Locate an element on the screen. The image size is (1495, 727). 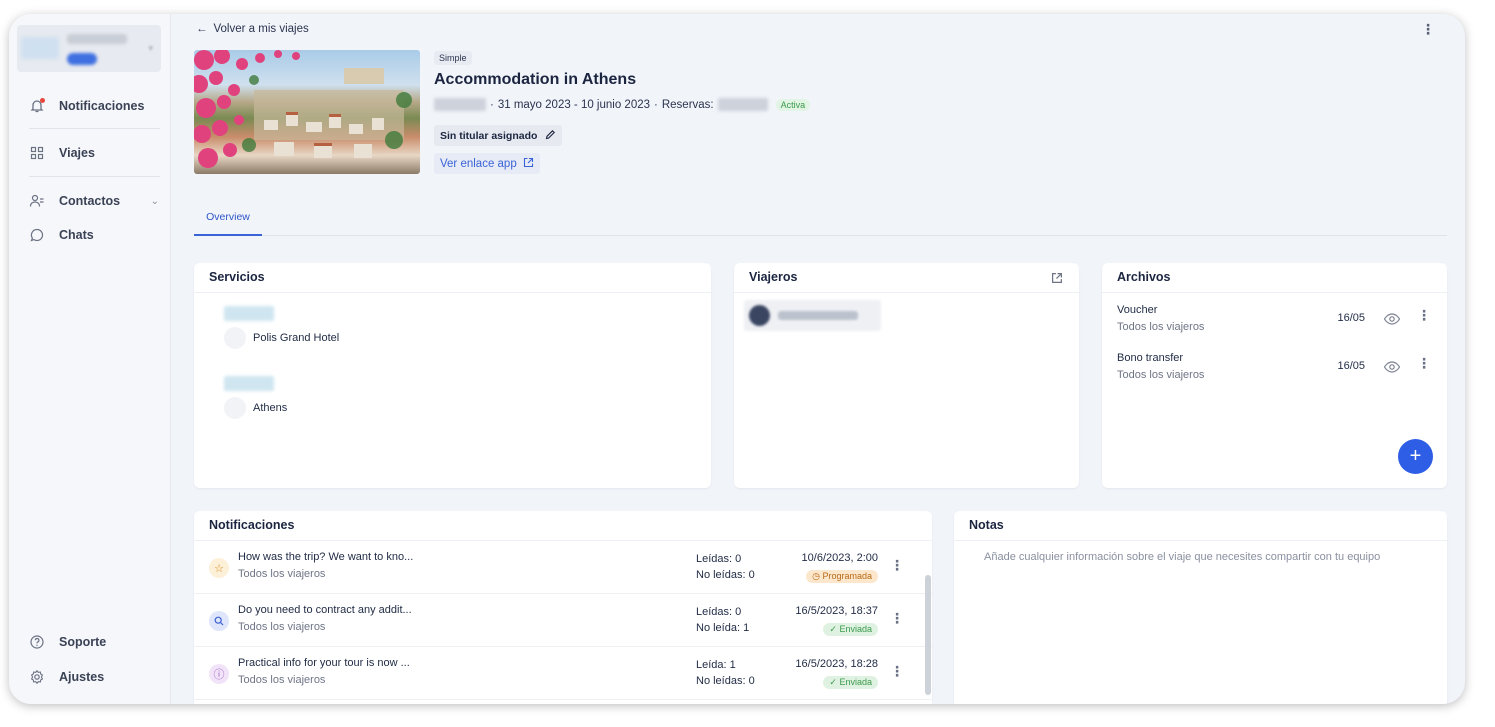
service-name: Athens is located at coordinates (270, 408).